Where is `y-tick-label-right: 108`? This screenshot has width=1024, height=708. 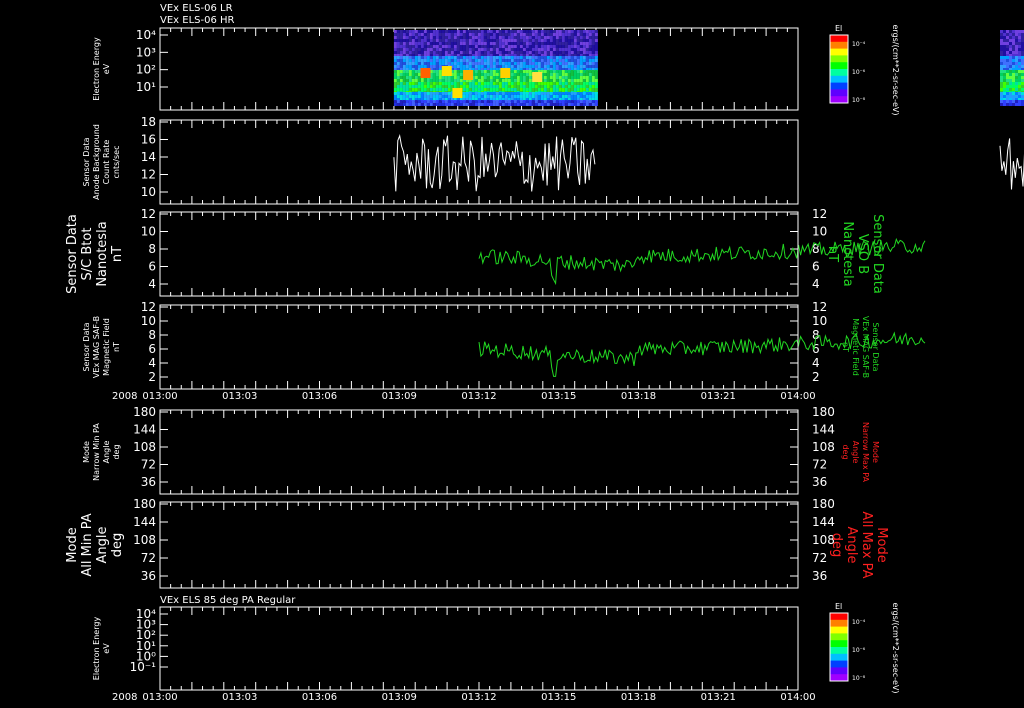 y-tick-label-right: 108 is located at coordinates (823, 447).